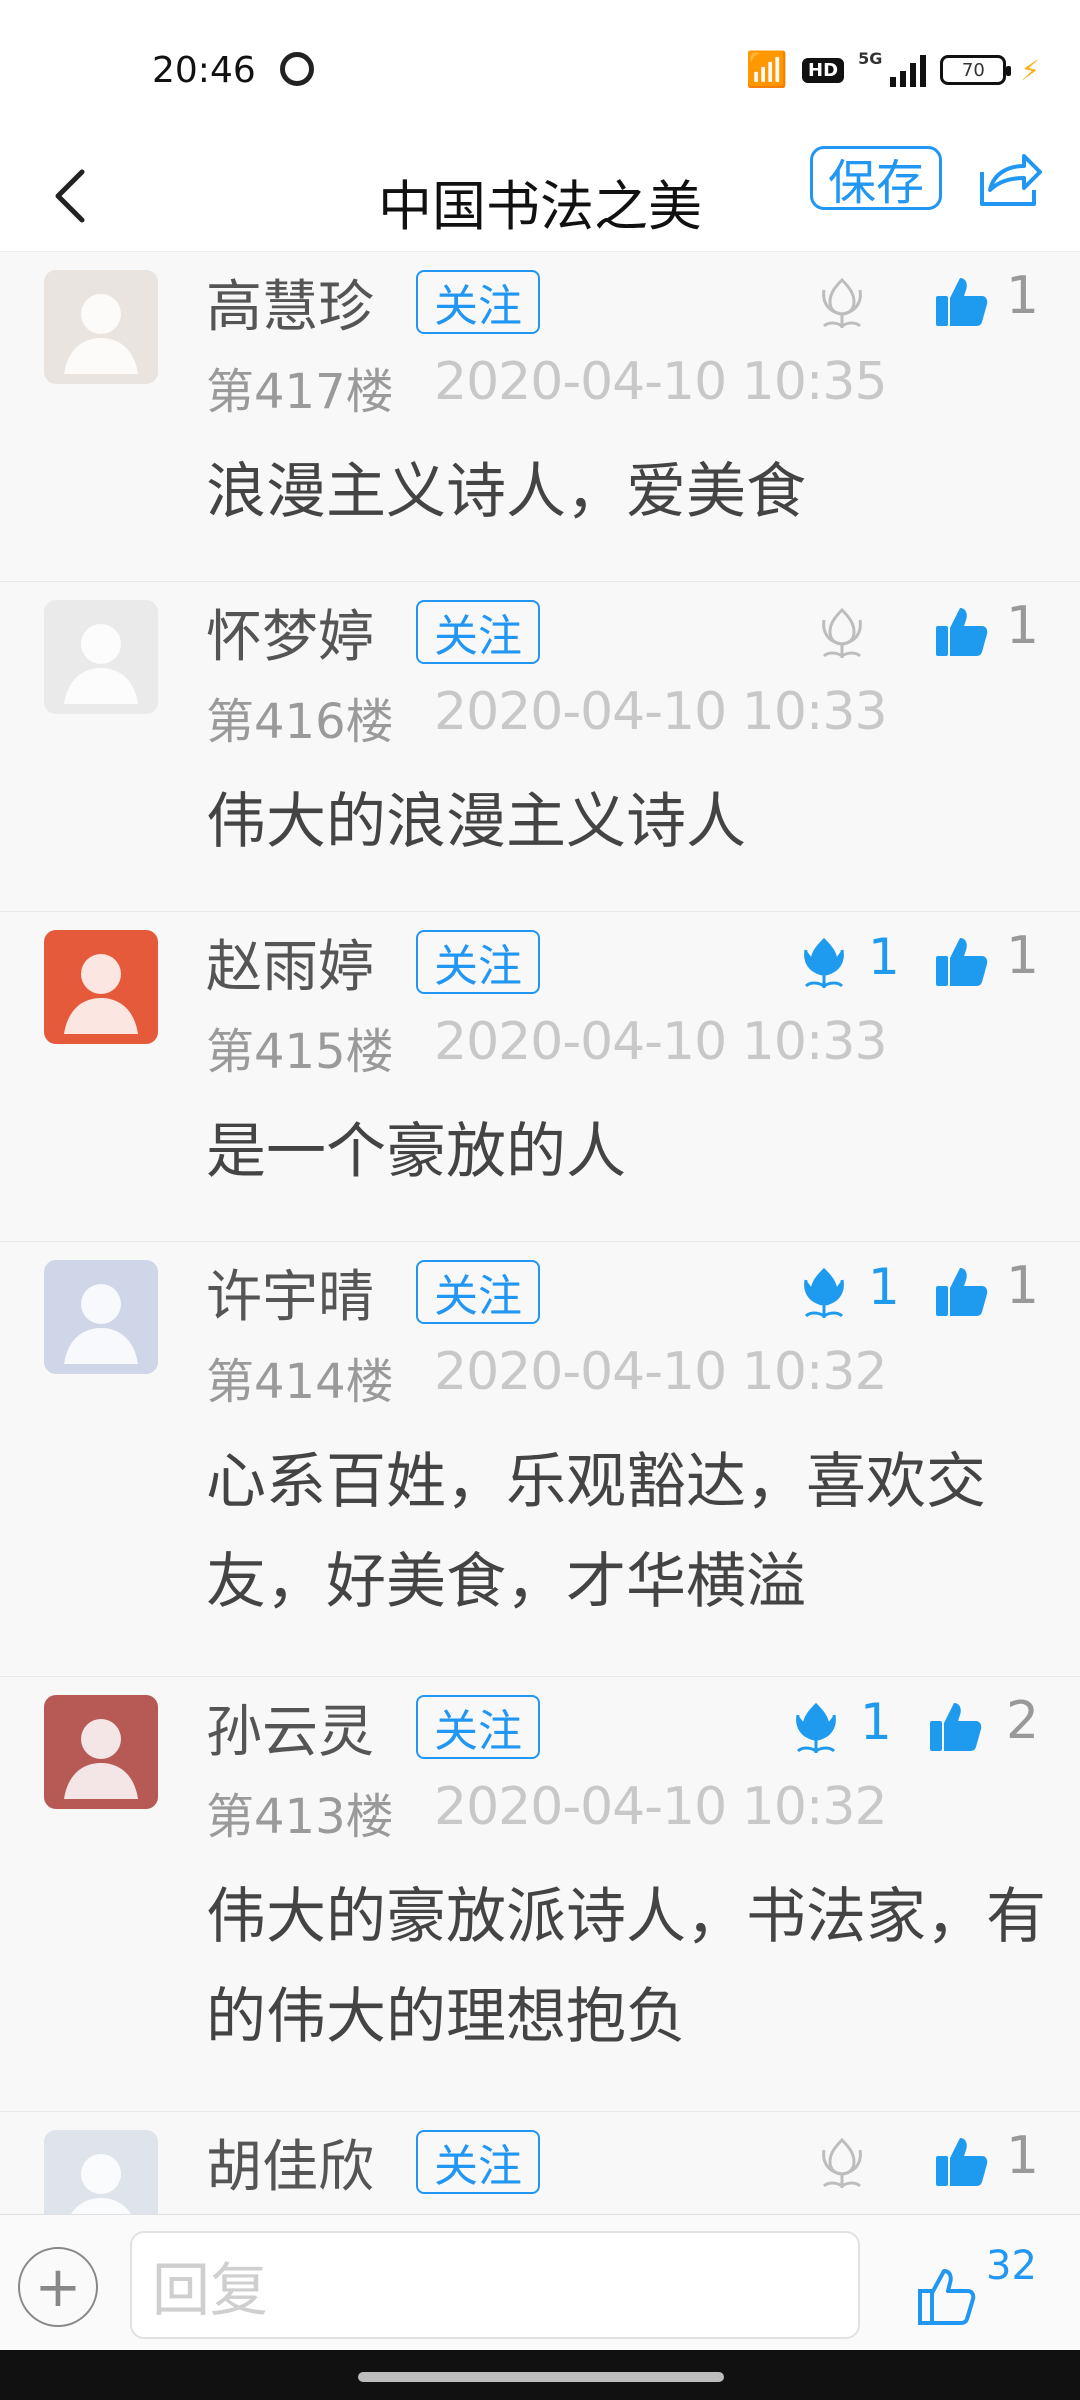 The height and width of the screenshot is (2400, 1080). I want to click on thumb-up-outline-icon, so click(945, 2296).